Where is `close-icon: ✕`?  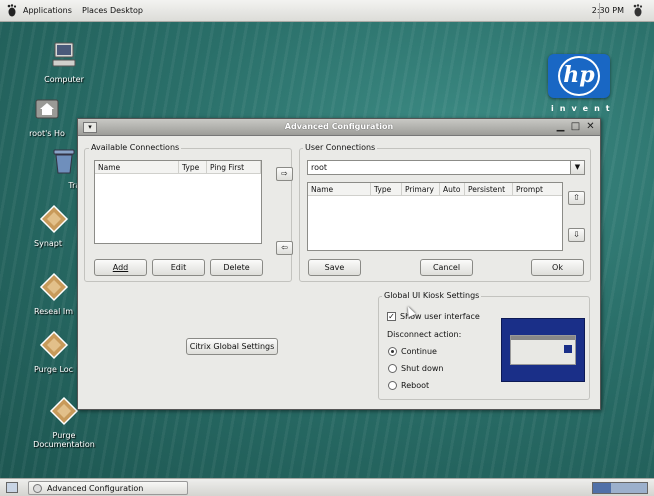 close-icon: ✕ is located at coordinates (590, 127).